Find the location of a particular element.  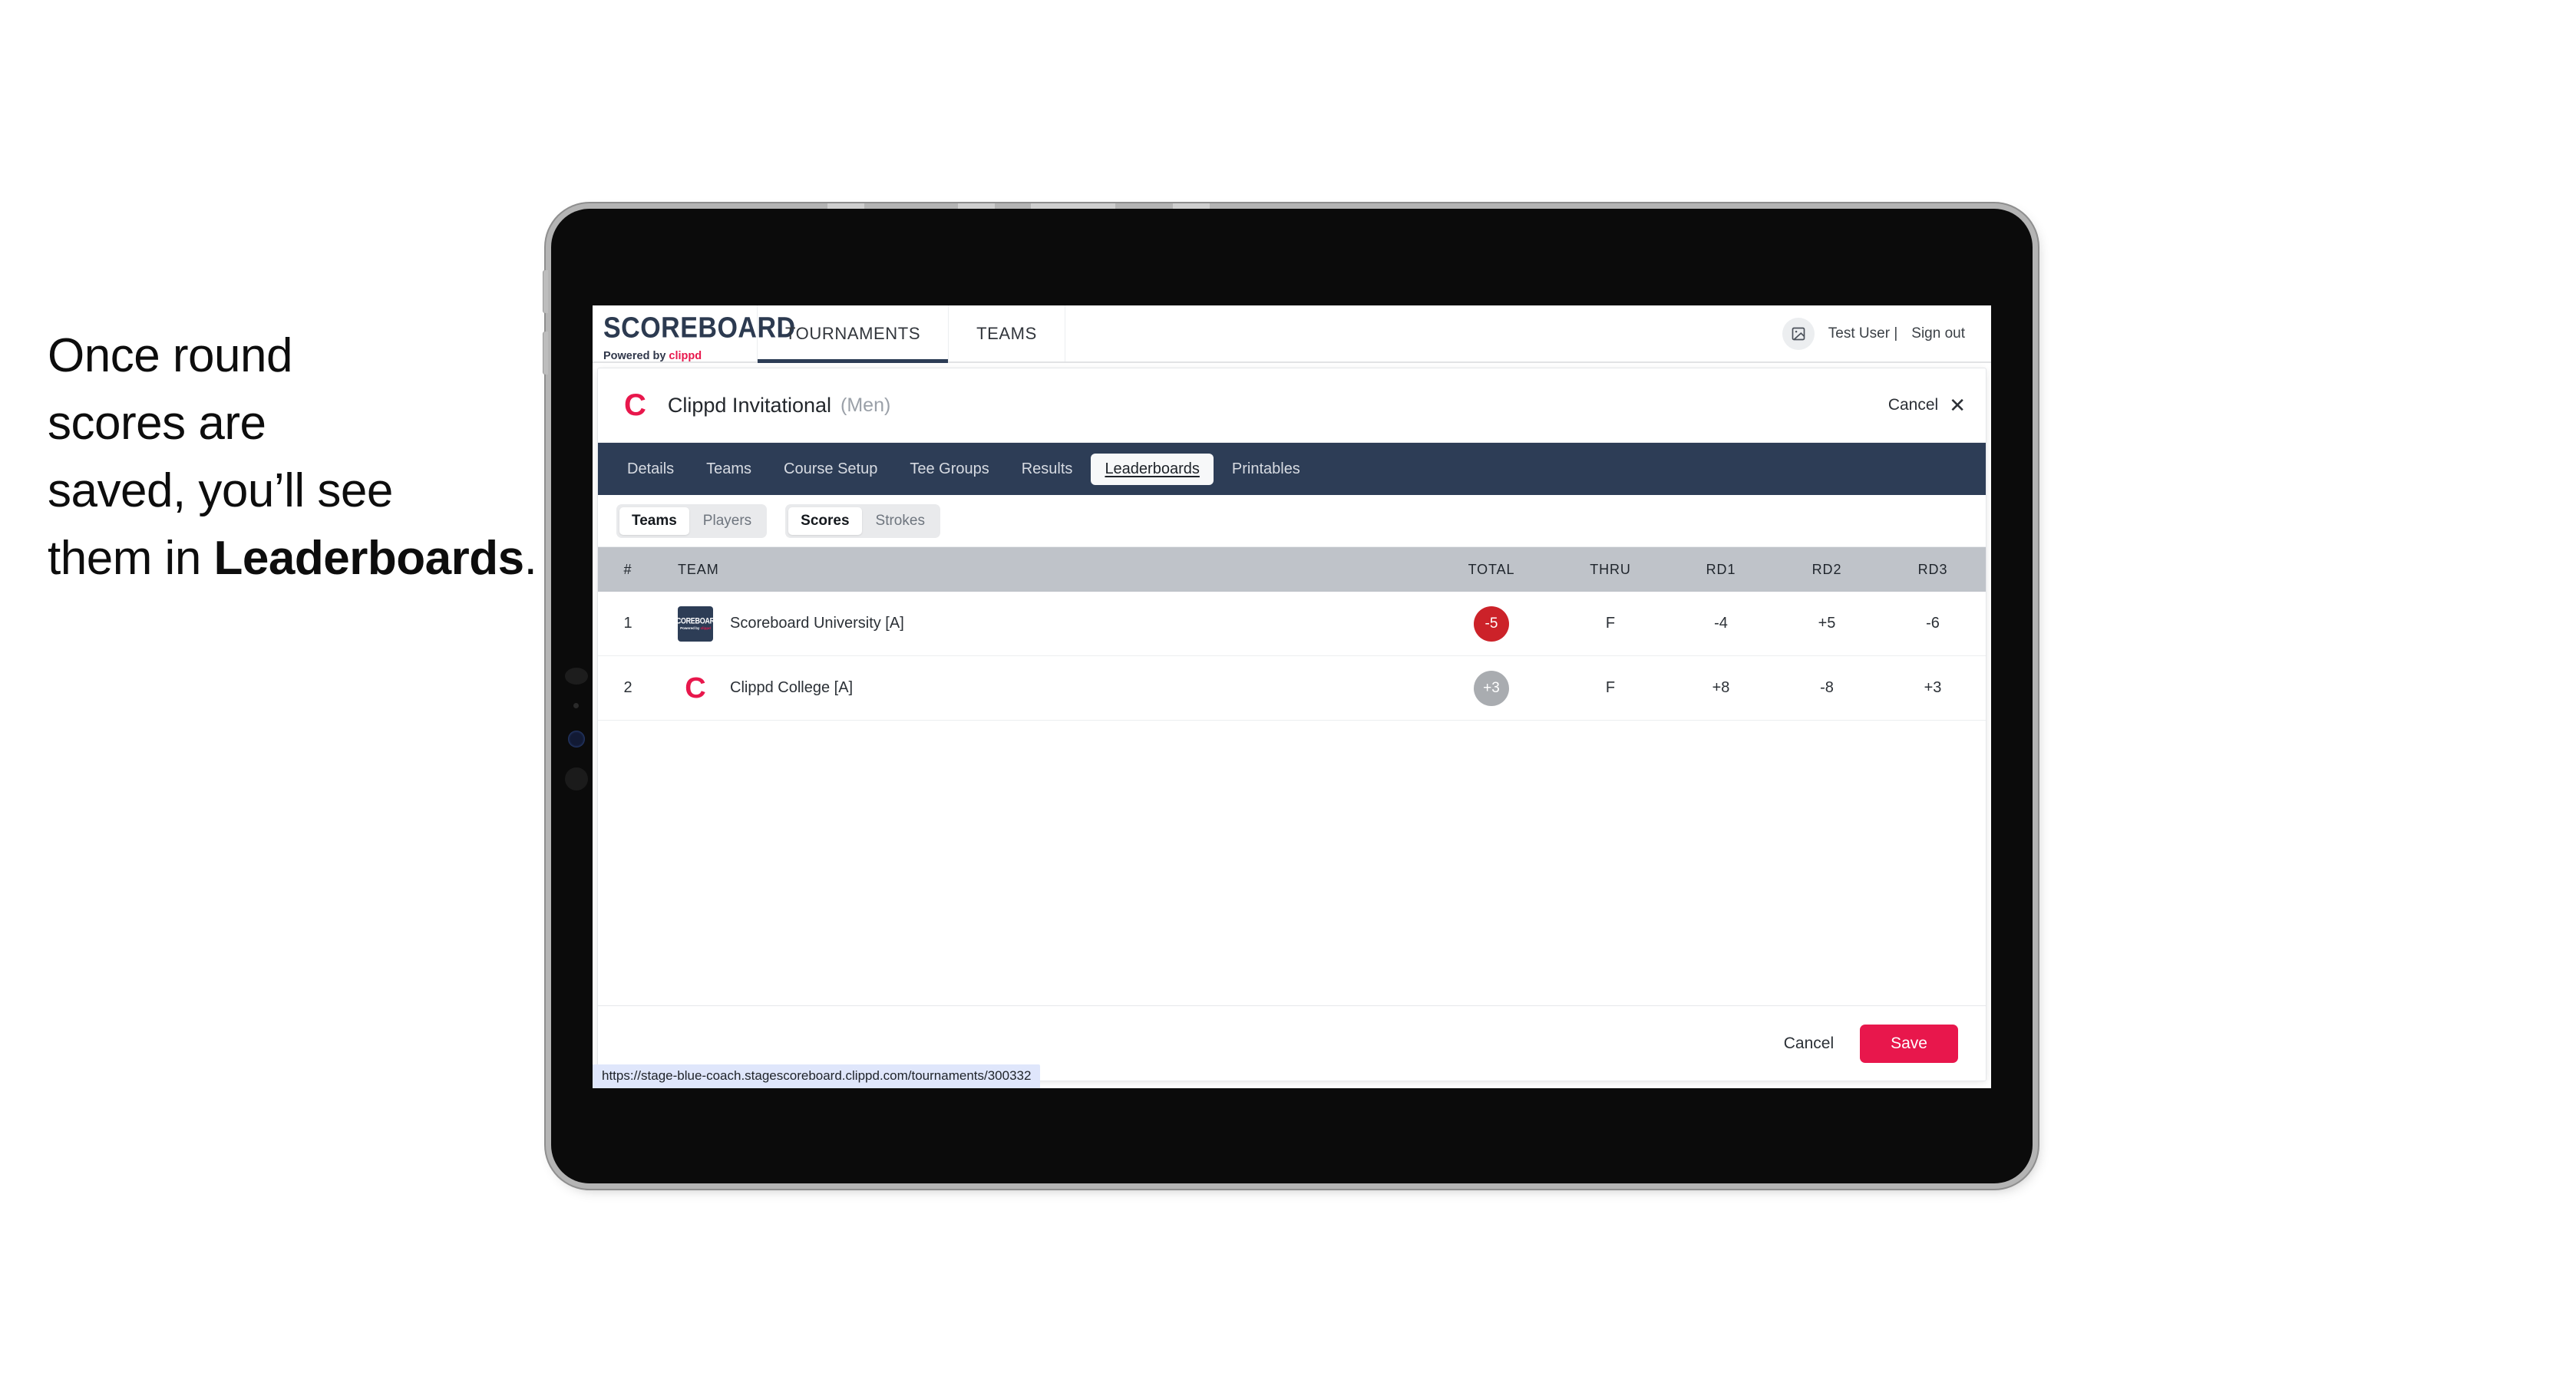

scoreboard-university-logo-icon: SCOREBOARD Powered by clippd is located at coordinates (695, 624).